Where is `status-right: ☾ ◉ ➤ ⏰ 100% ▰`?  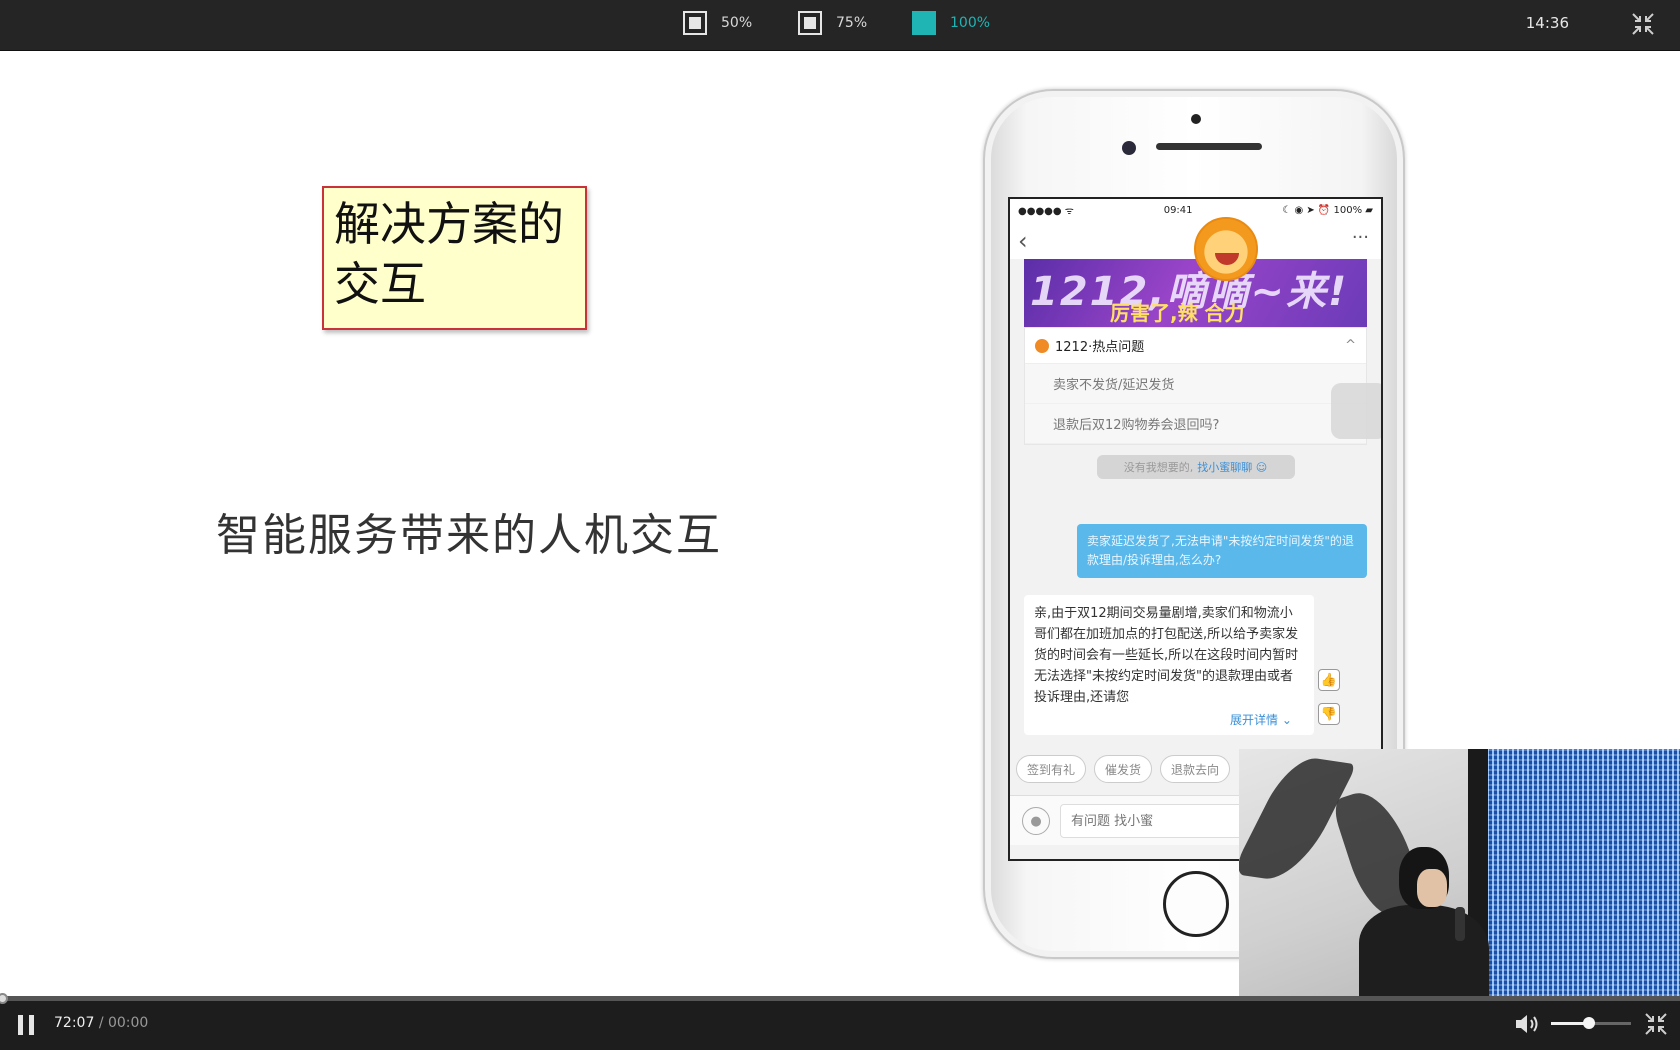
status-right: ☾ ◉ ➤ ⏰ 100% ▰ is located at coordinates (1327, 210).